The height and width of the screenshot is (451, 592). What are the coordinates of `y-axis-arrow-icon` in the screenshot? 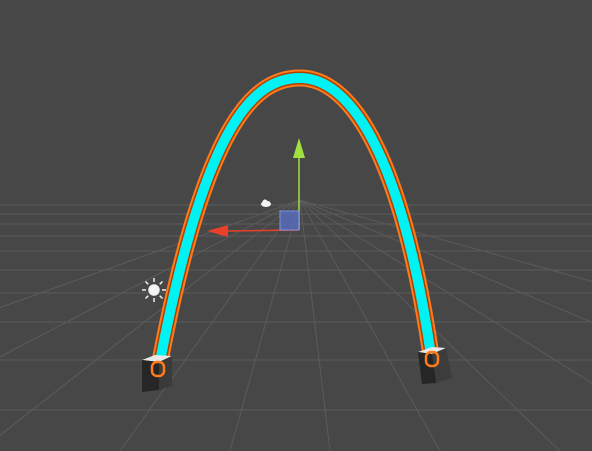 It's located at (299, 148).